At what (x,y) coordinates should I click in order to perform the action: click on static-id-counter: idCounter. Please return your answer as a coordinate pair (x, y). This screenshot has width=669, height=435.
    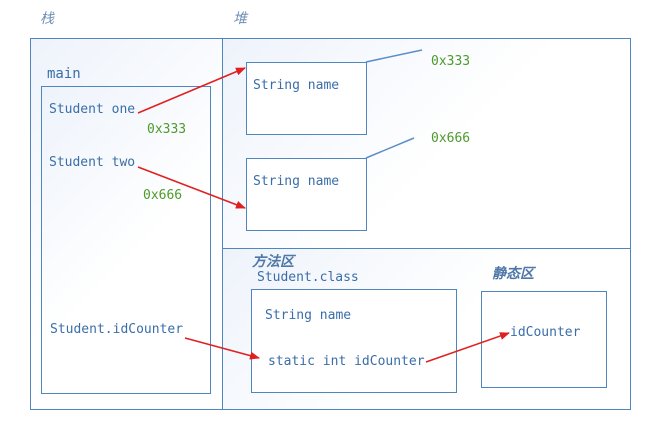
    Looking at the image, I should click on (545, 332).